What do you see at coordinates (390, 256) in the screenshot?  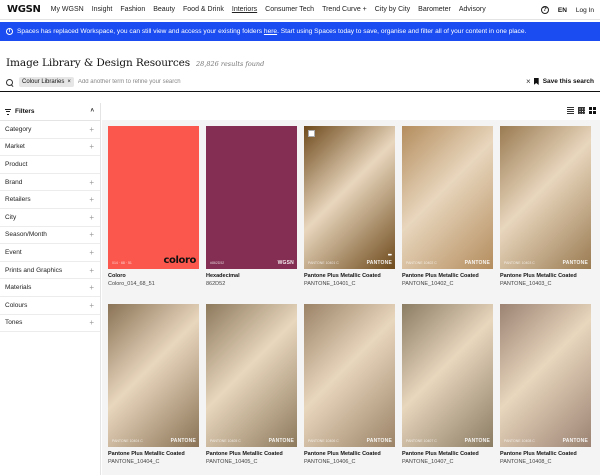 I see `more-options-icon: •••` at bounding box center [390, 256].